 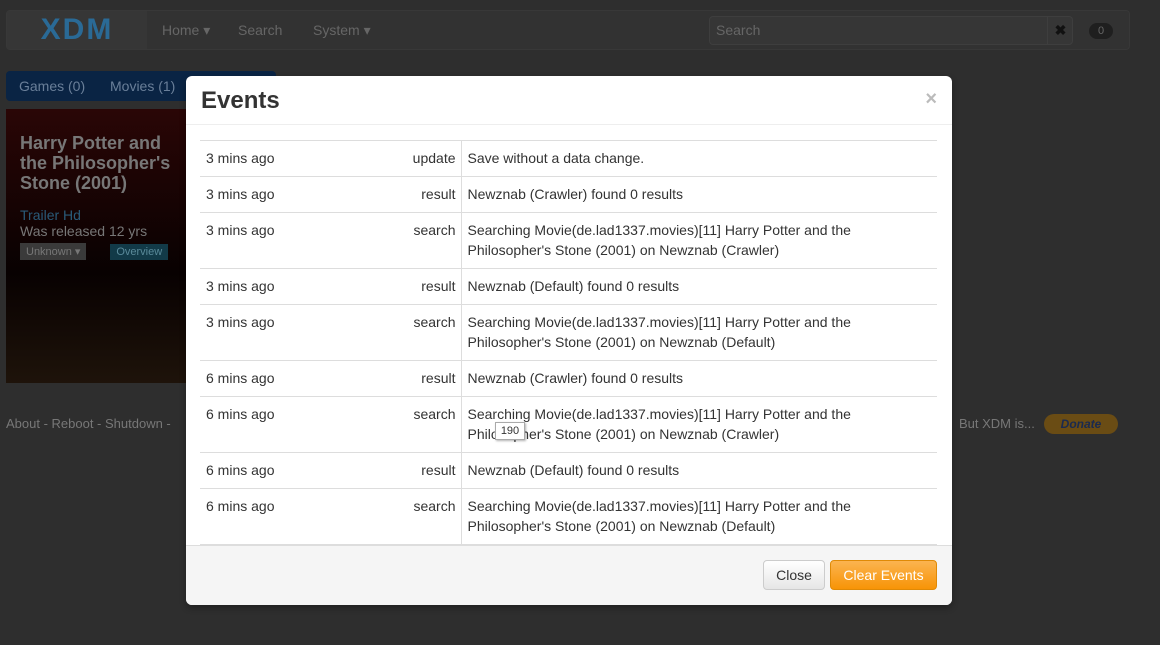 I want to click on nav-system: System ▾, so click(x=342, y=30).